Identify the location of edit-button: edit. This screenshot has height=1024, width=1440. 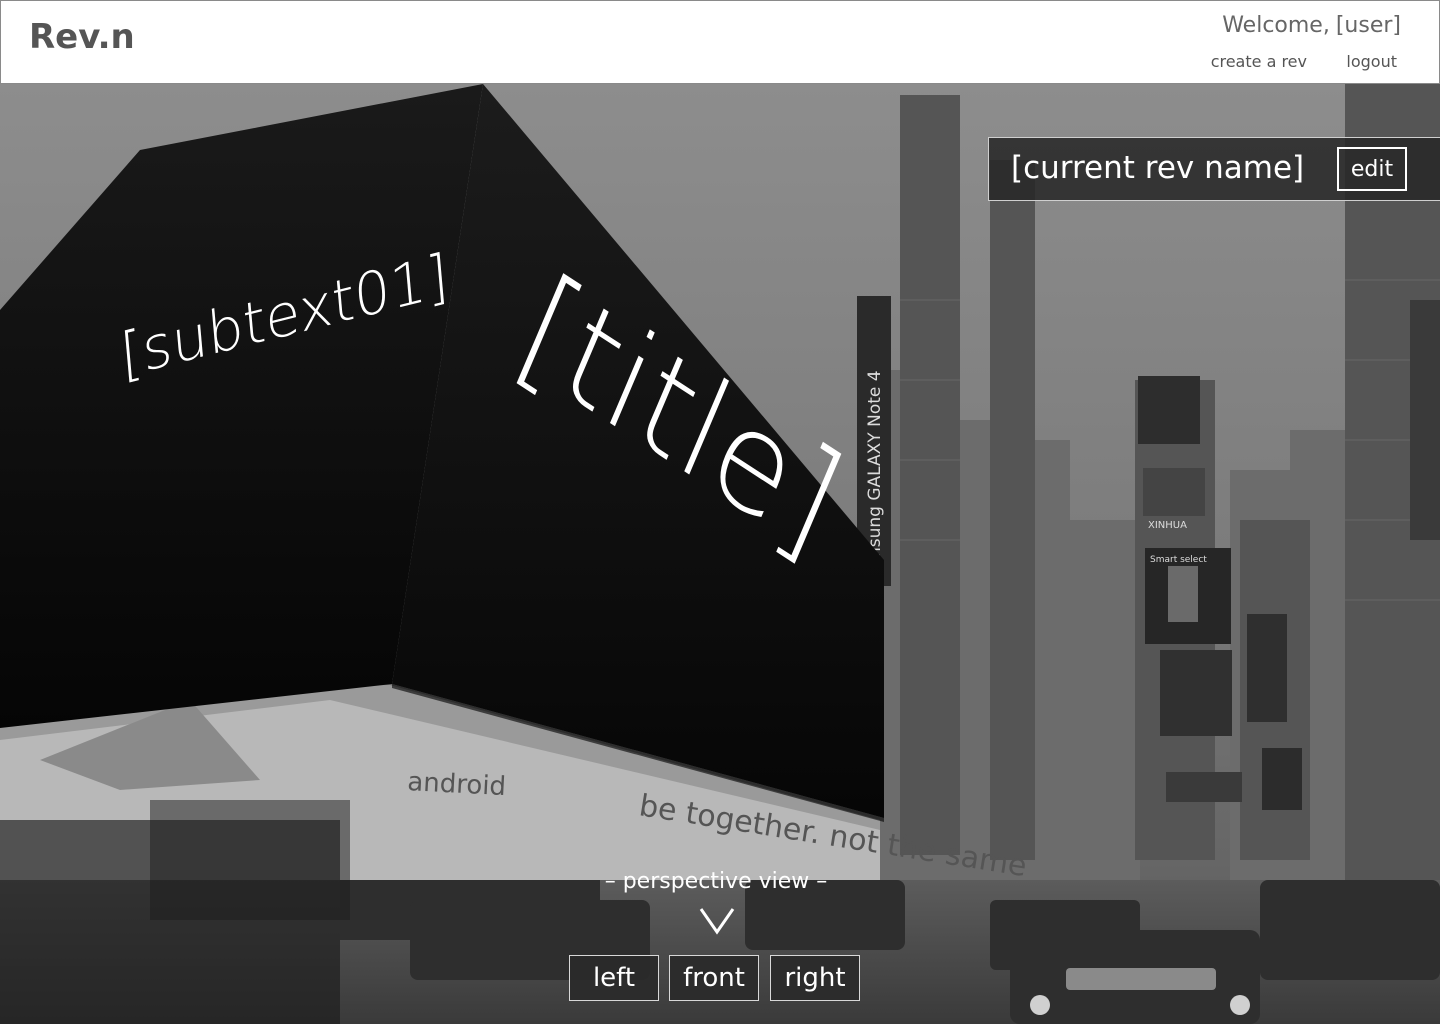
(1372, 169).